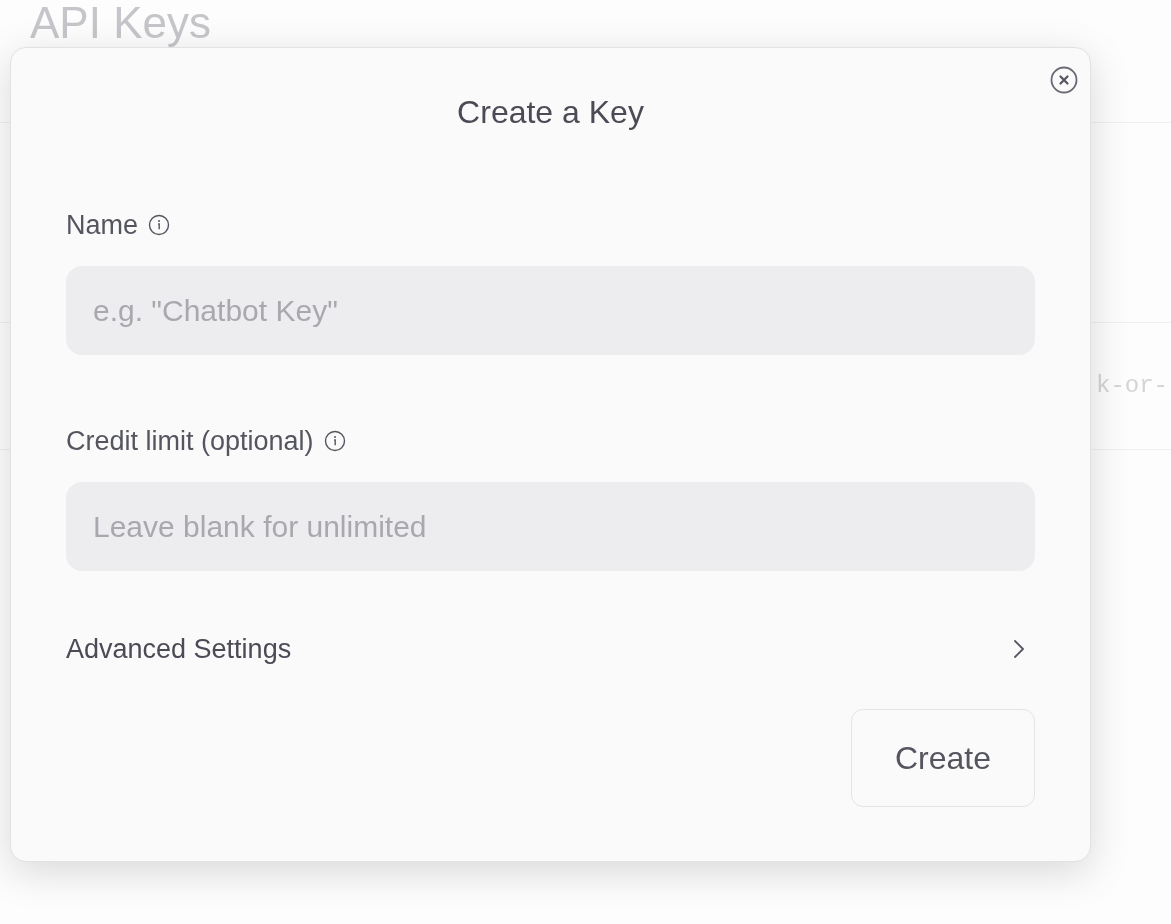 The width and height of the screenshot is (1171, 924). What do you see at coordinates (102, 225) in the screenshot?
I see `field-label: Name` at bounding box center [102, 225].